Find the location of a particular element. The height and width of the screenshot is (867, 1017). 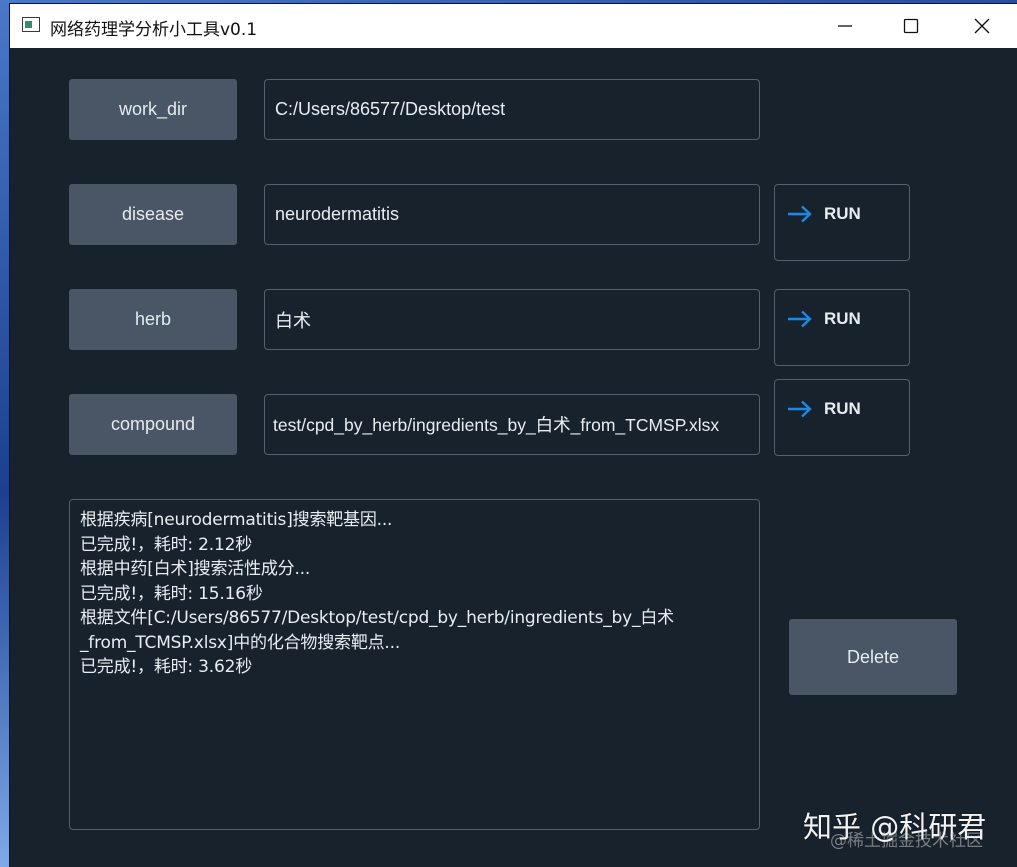

work-dir-button: work_dir is located at coordinates (153, 109).